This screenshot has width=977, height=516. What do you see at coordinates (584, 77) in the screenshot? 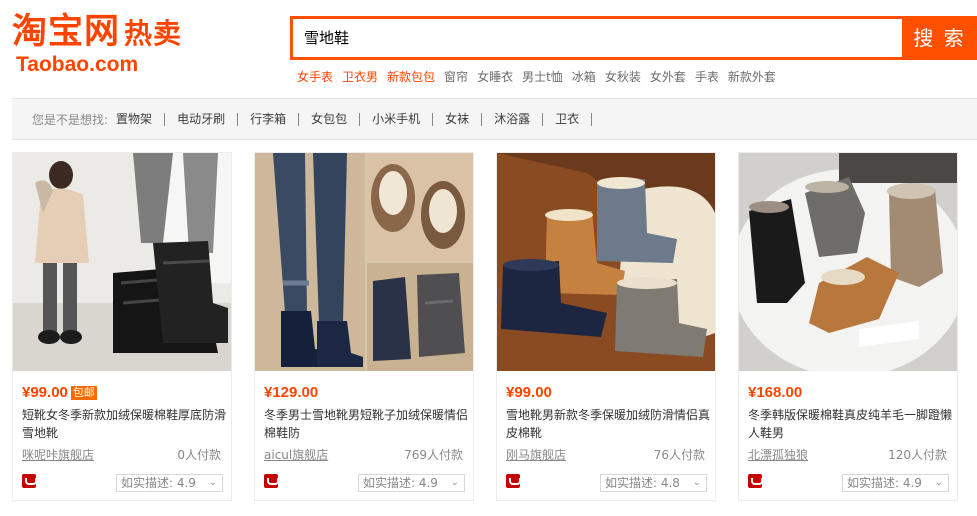
I see `hot-word-link: 冰箱` at bounding box center [584, 77].